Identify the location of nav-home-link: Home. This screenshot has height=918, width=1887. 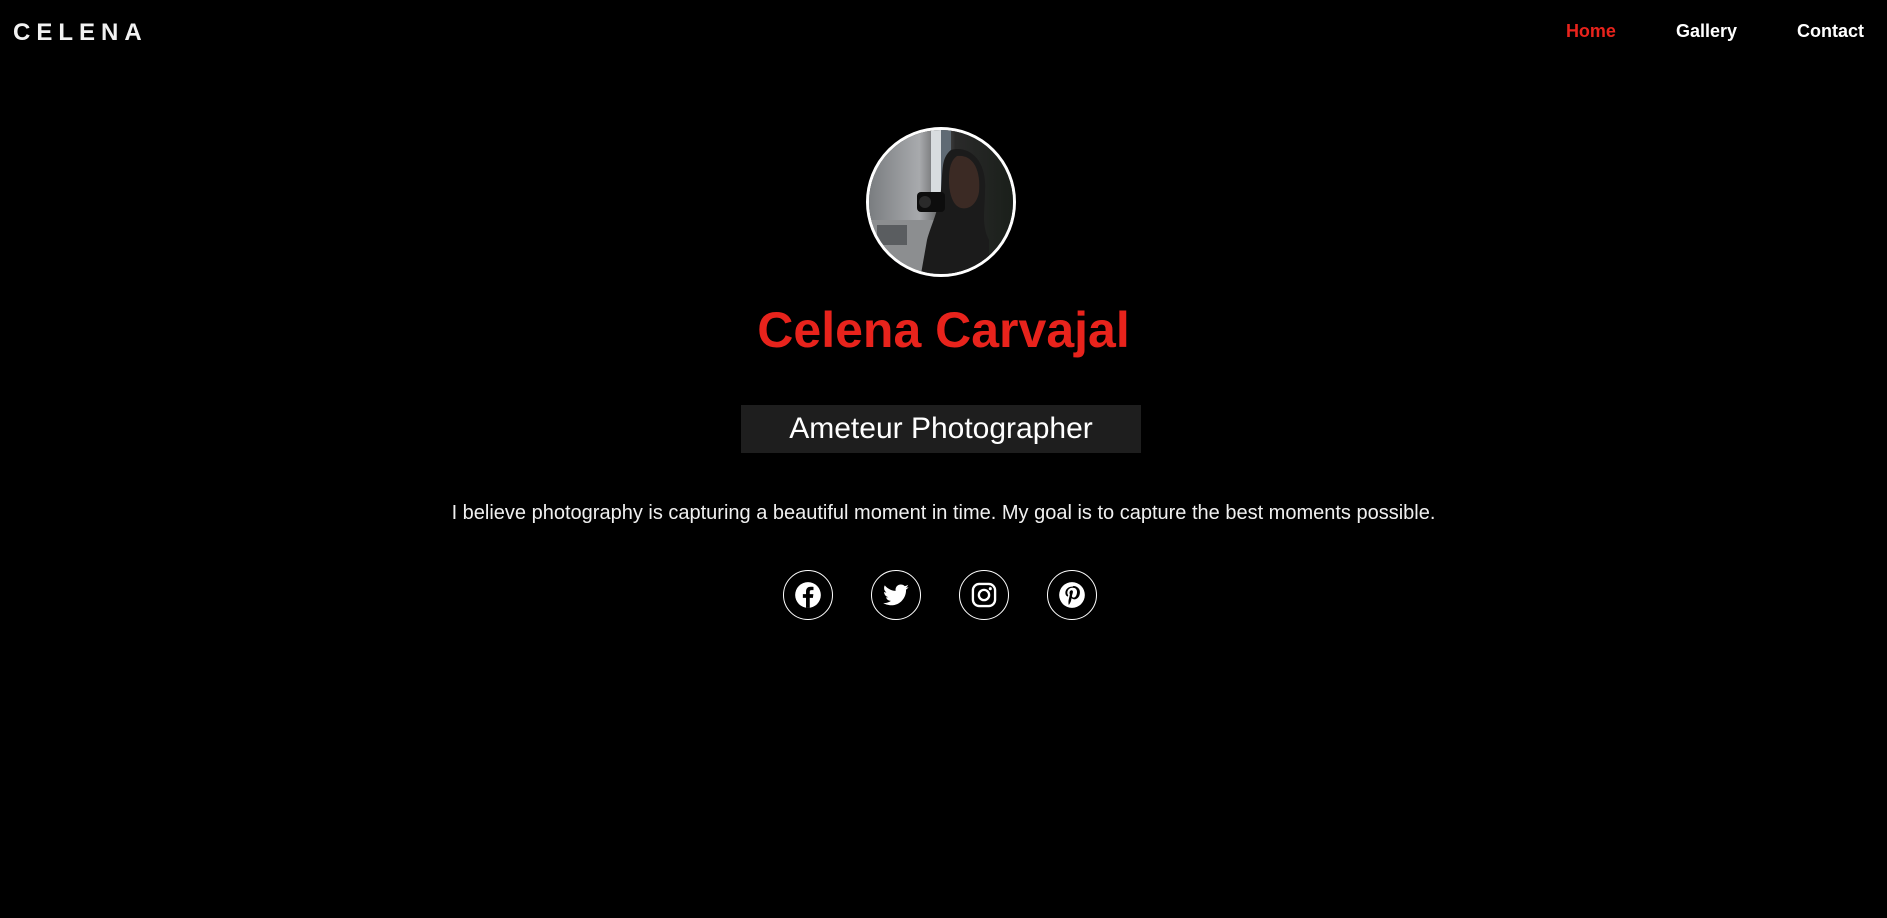
(1591, 31).